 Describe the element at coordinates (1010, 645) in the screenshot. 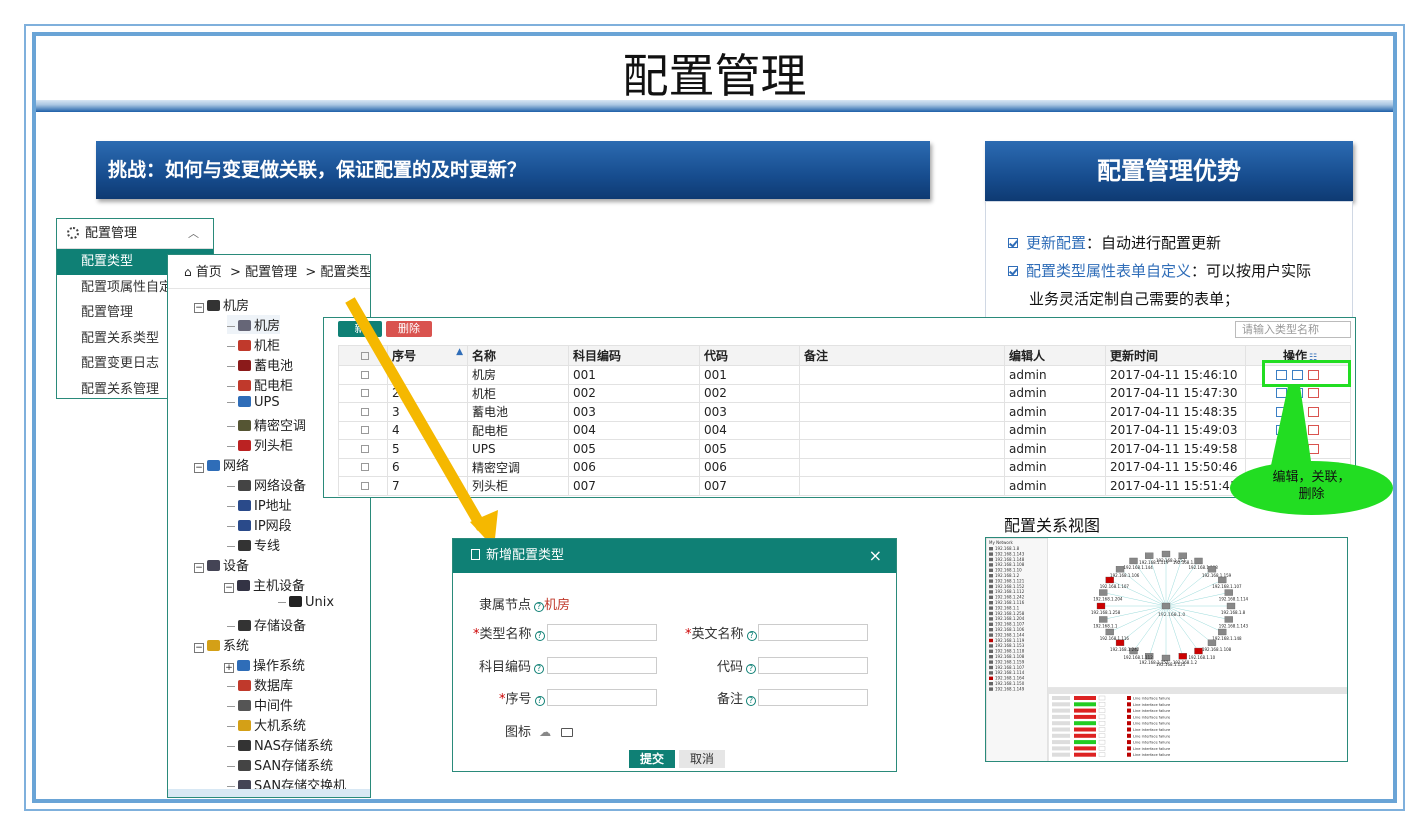

I see `host-list-item: 192.168.1.153` at that location.